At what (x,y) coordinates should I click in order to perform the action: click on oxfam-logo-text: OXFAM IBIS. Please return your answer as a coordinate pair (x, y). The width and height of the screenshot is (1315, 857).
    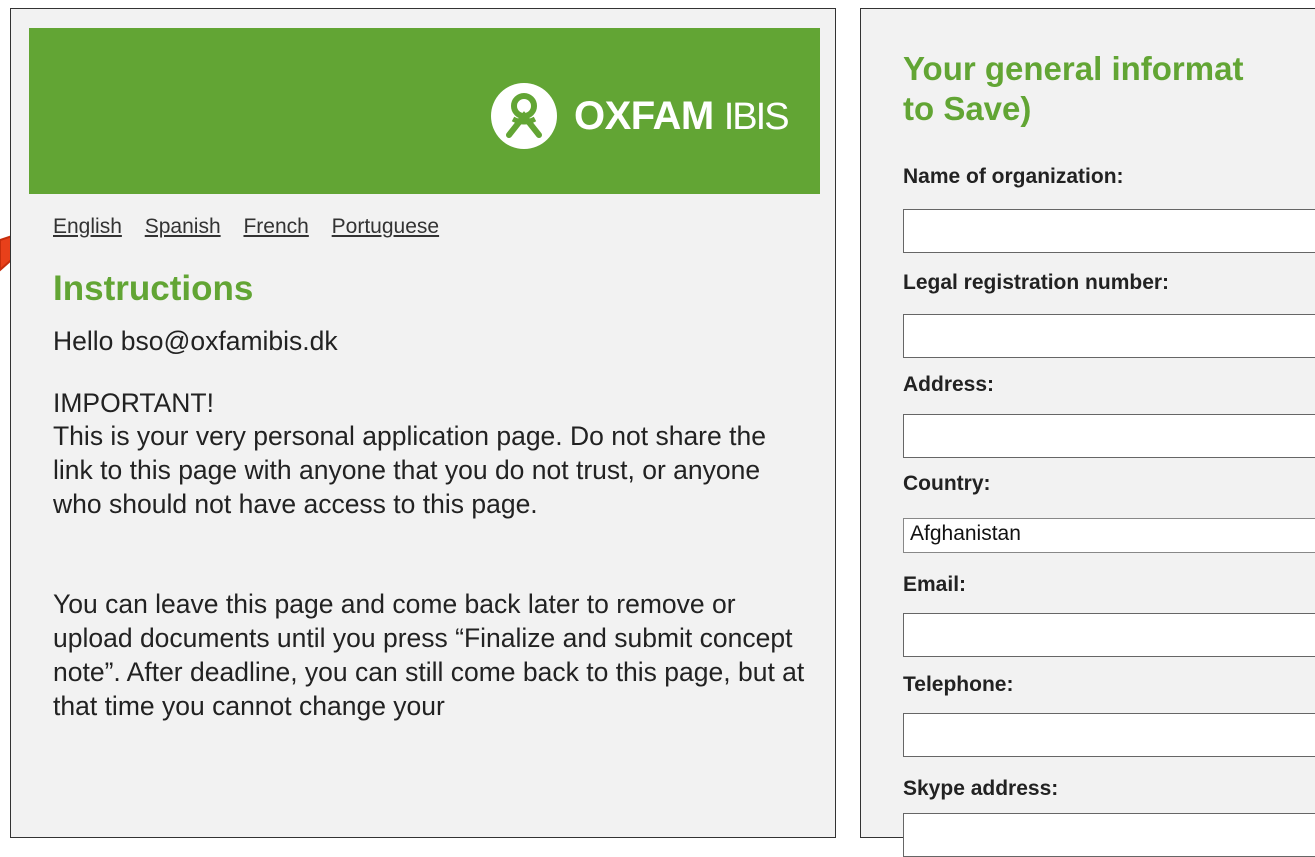
    Looking at the image, I should click on (682, 116).